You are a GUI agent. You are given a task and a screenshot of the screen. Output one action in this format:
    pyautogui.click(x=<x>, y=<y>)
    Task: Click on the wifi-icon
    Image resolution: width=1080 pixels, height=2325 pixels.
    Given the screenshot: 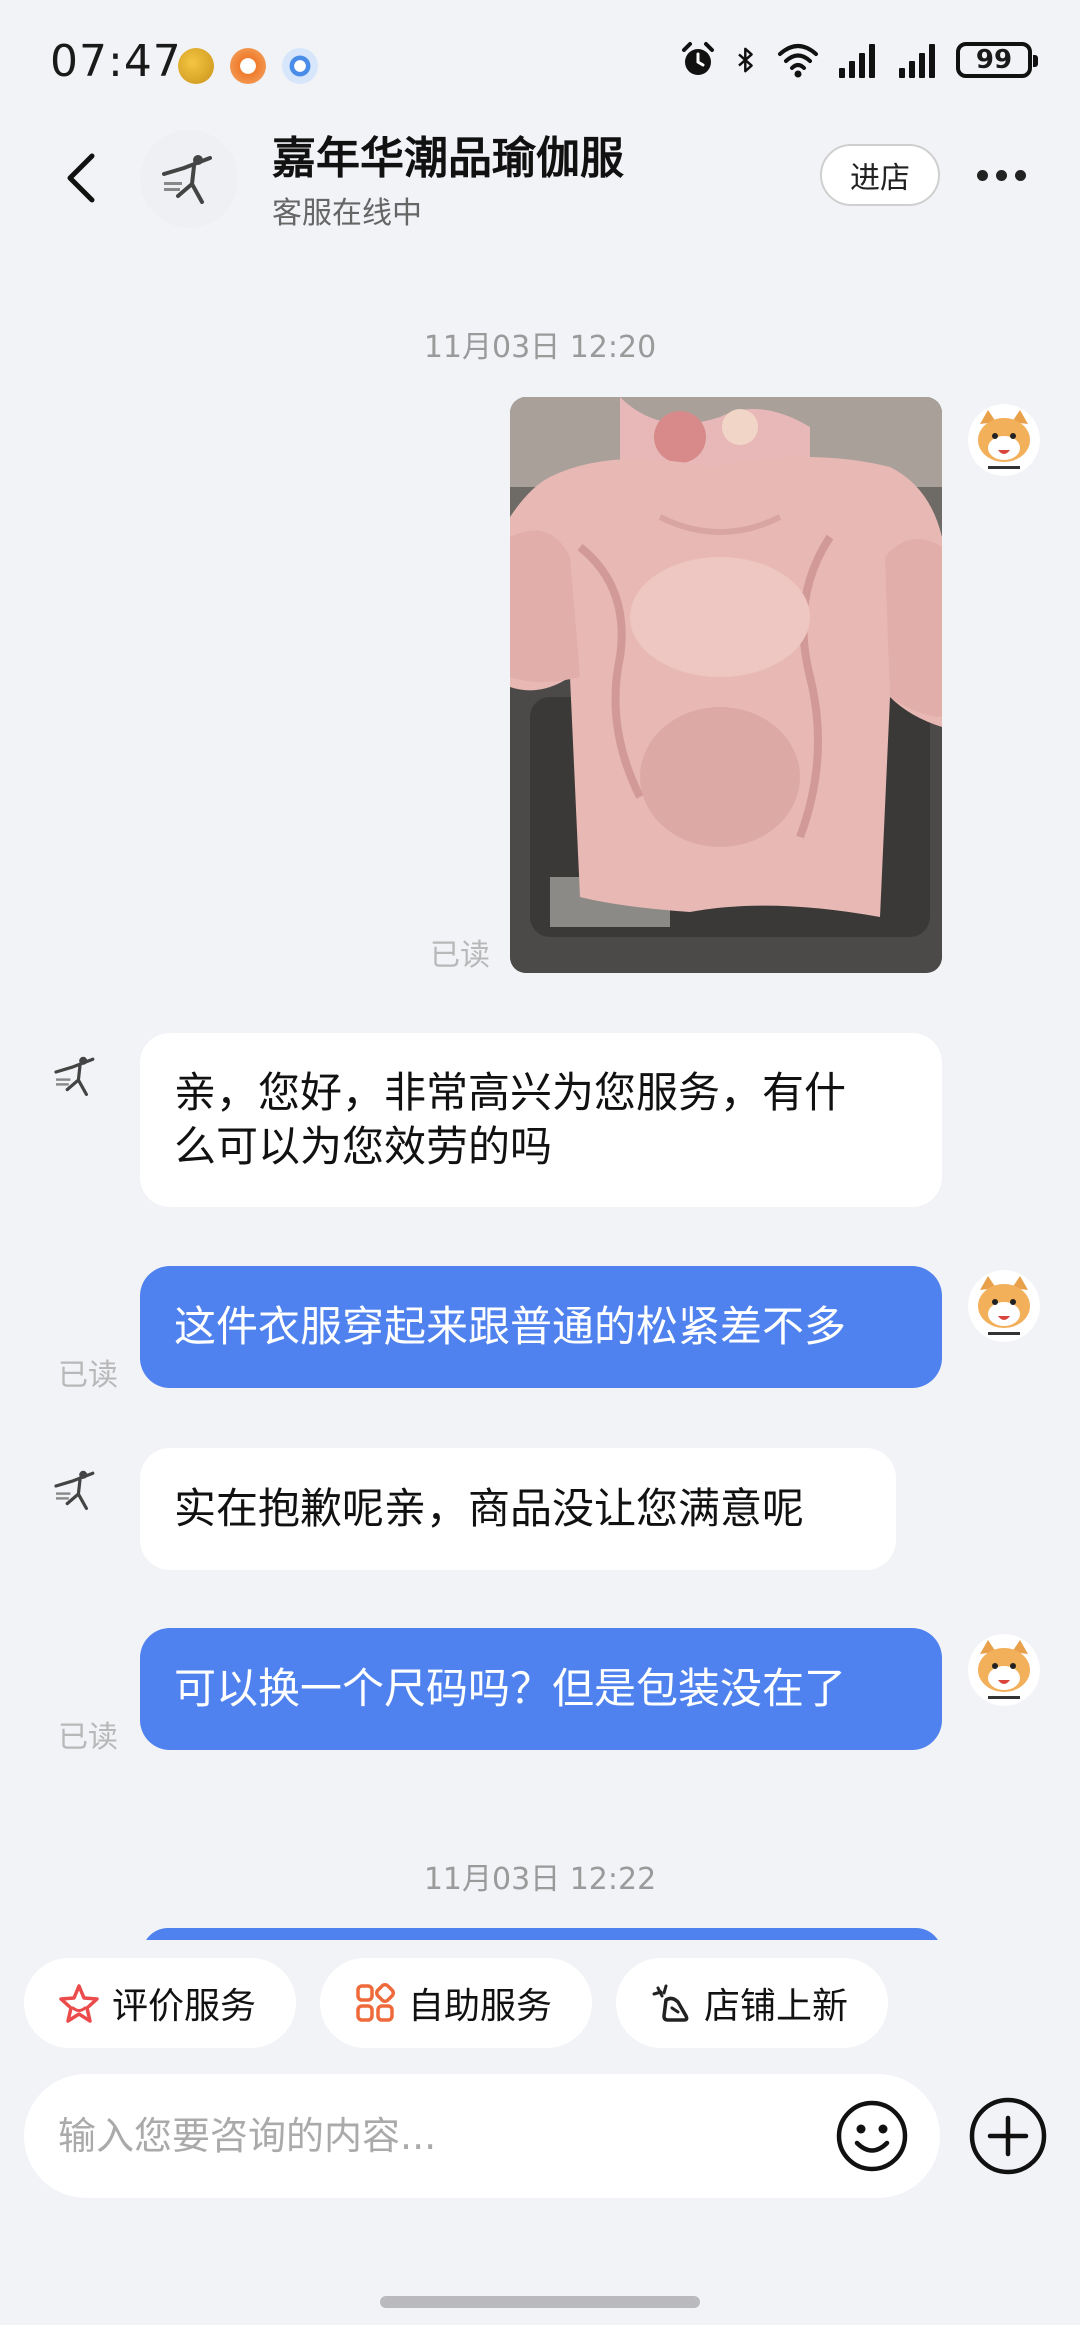 What is the action you would take?
    pyautogui.click(x=798, y=61)
    